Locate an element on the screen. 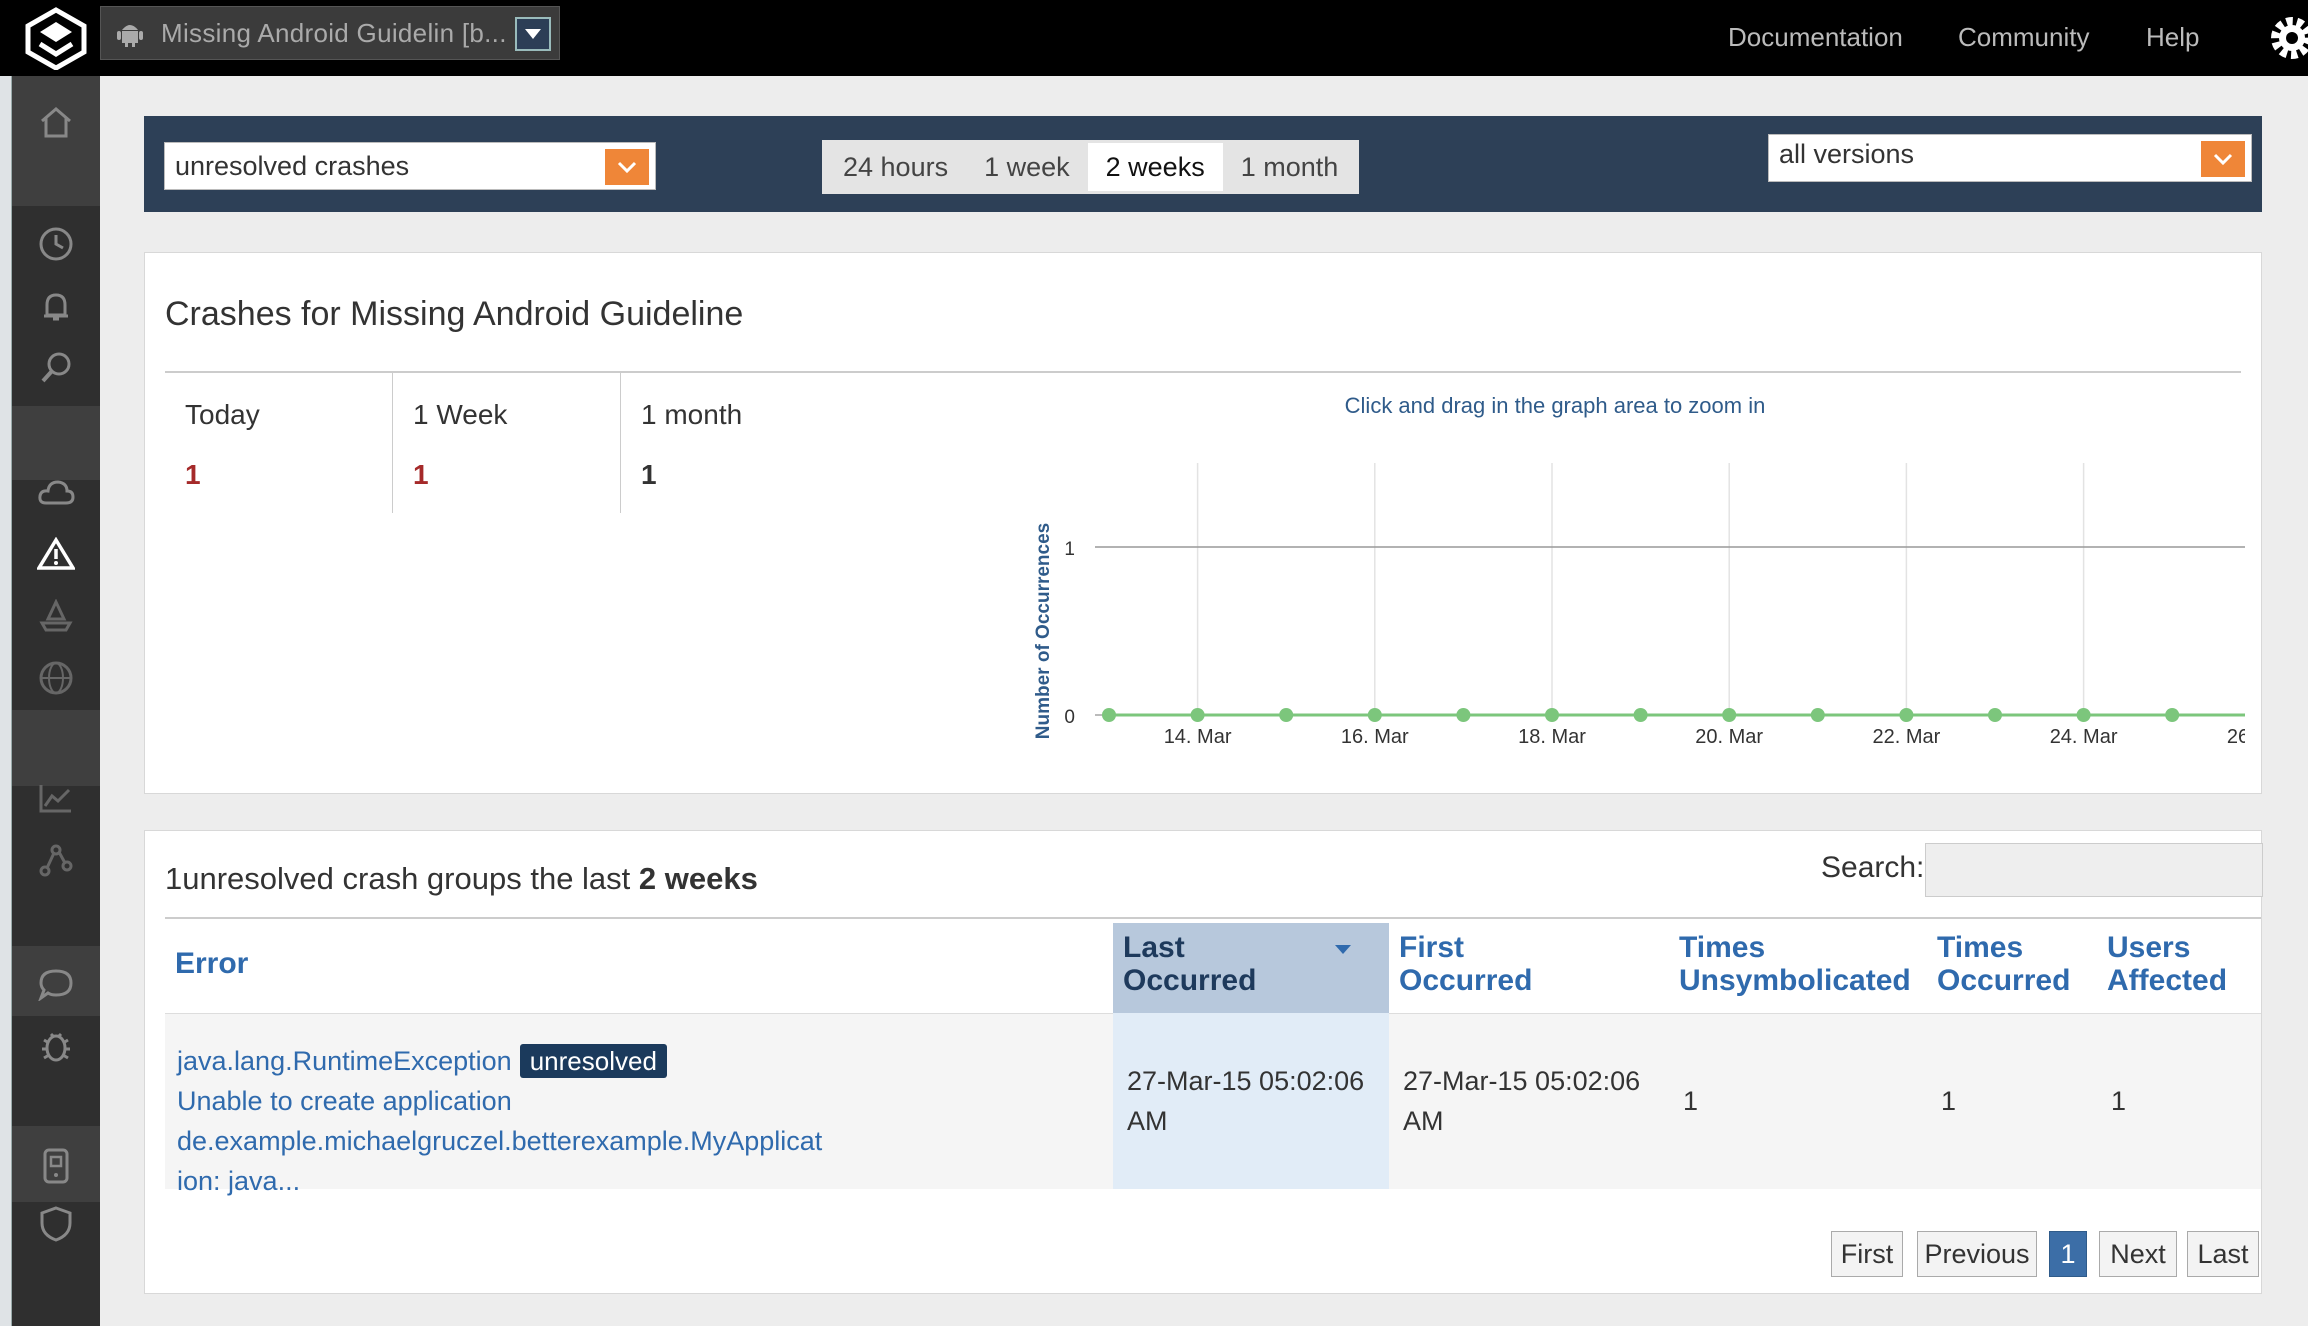 The image size is (2308, 1326). search-icon is located at coordinates (56, 368).